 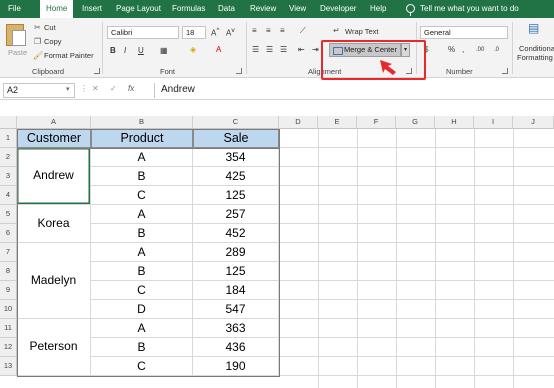 What do you see at coordinates (215, 32) in the screenshot?
I see `increase-font-icon: A^` at bounding box center [215, 32].